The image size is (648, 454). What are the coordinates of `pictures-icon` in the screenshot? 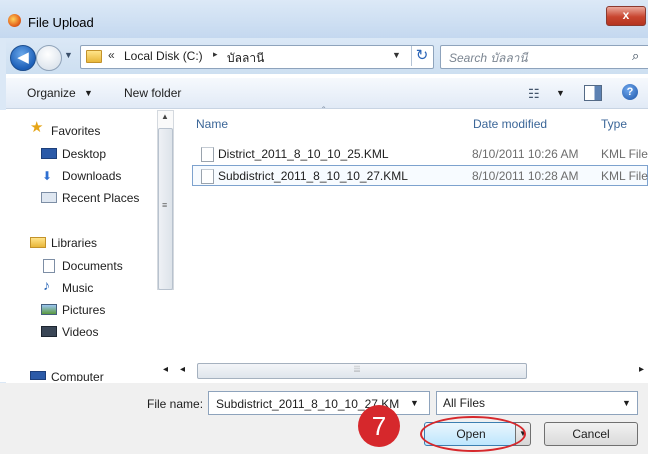 It's located at (49, 309).